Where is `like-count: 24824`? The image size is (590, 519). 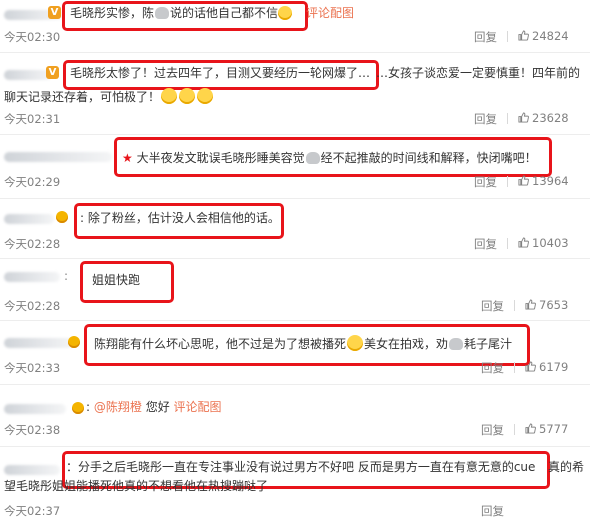
like-count: 24824 is located at coordinates (550, 36).